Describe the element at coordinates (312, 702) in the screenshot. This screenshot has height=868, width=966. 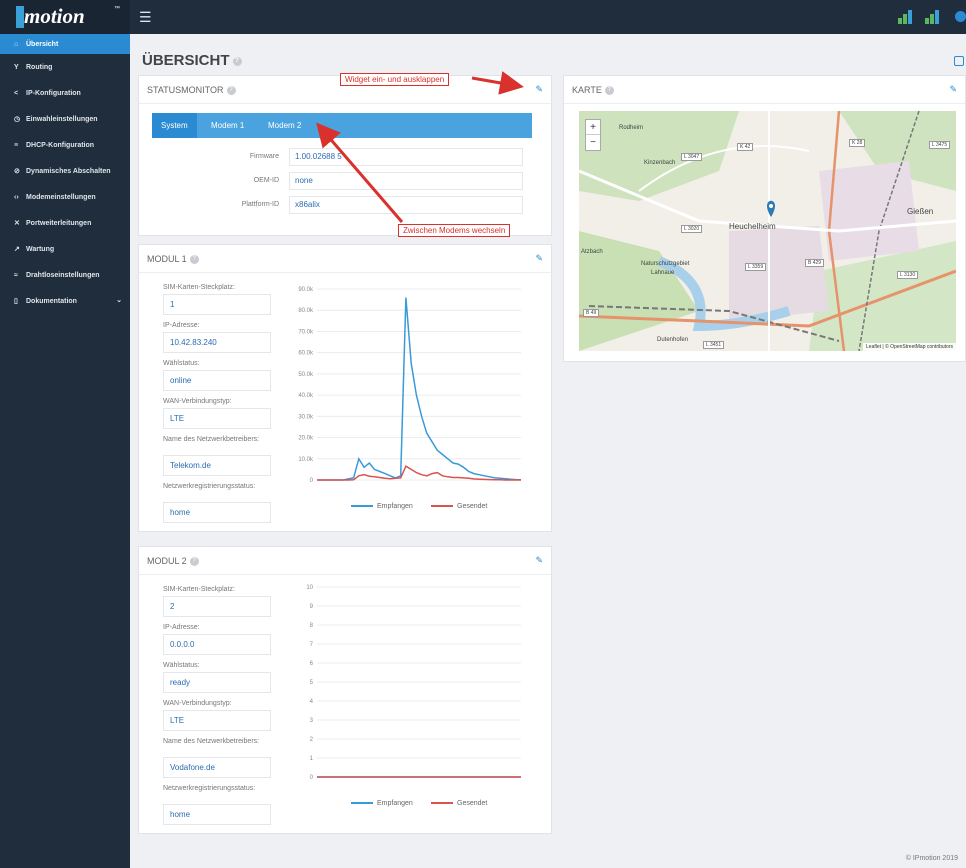
I see `y-tick-label: 4` at that location.